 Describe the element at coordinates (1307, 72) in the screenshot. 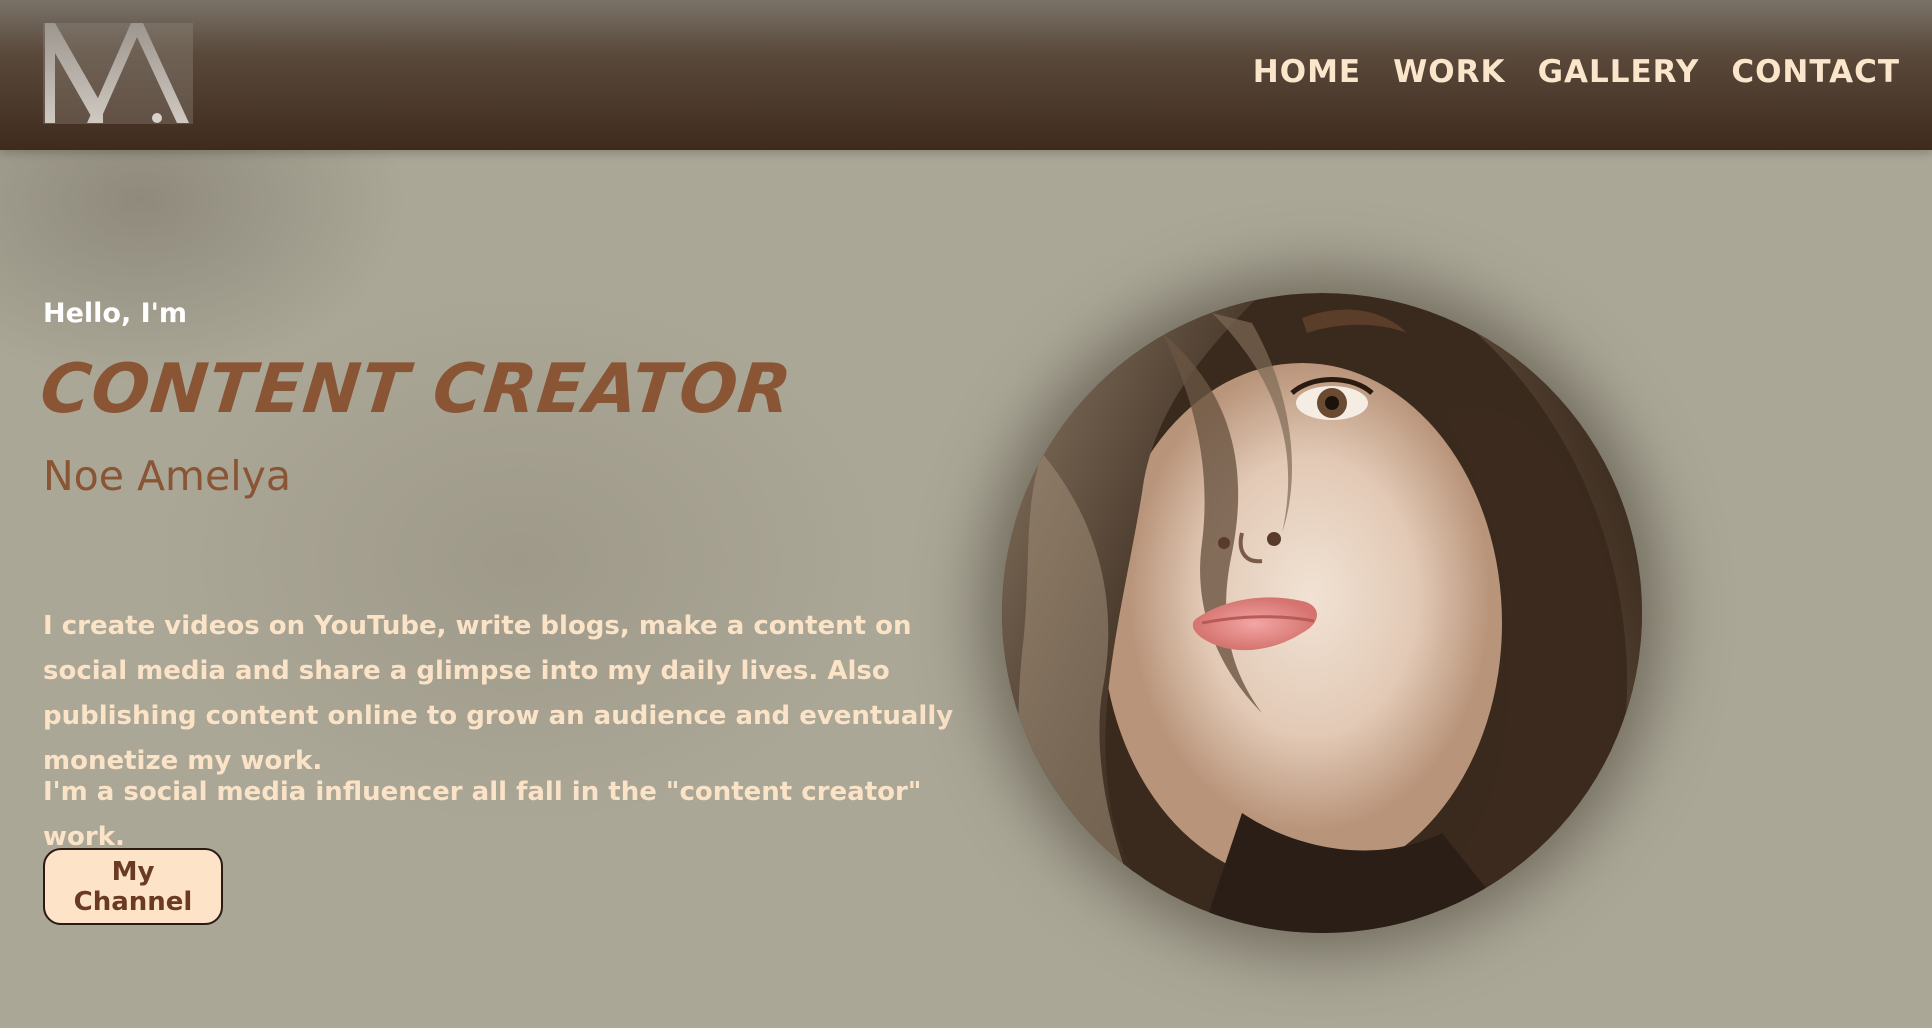

I see `nav-home: HOME` at that location.